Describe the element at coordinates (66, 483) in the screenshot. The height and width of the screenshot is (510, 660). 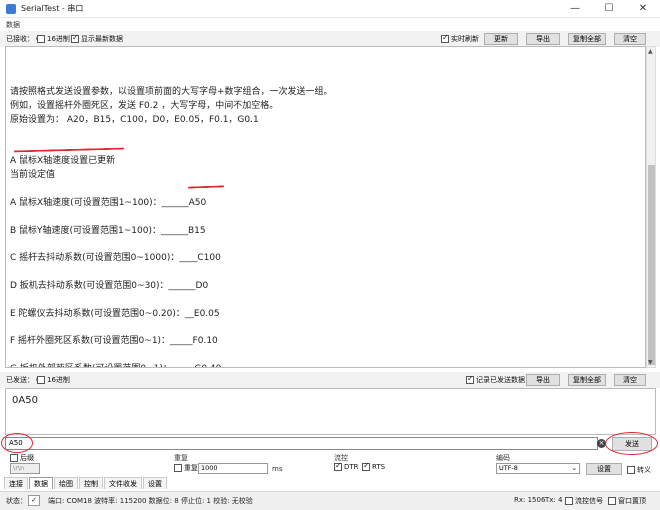
I see `tab-item: 绘图` at that location.